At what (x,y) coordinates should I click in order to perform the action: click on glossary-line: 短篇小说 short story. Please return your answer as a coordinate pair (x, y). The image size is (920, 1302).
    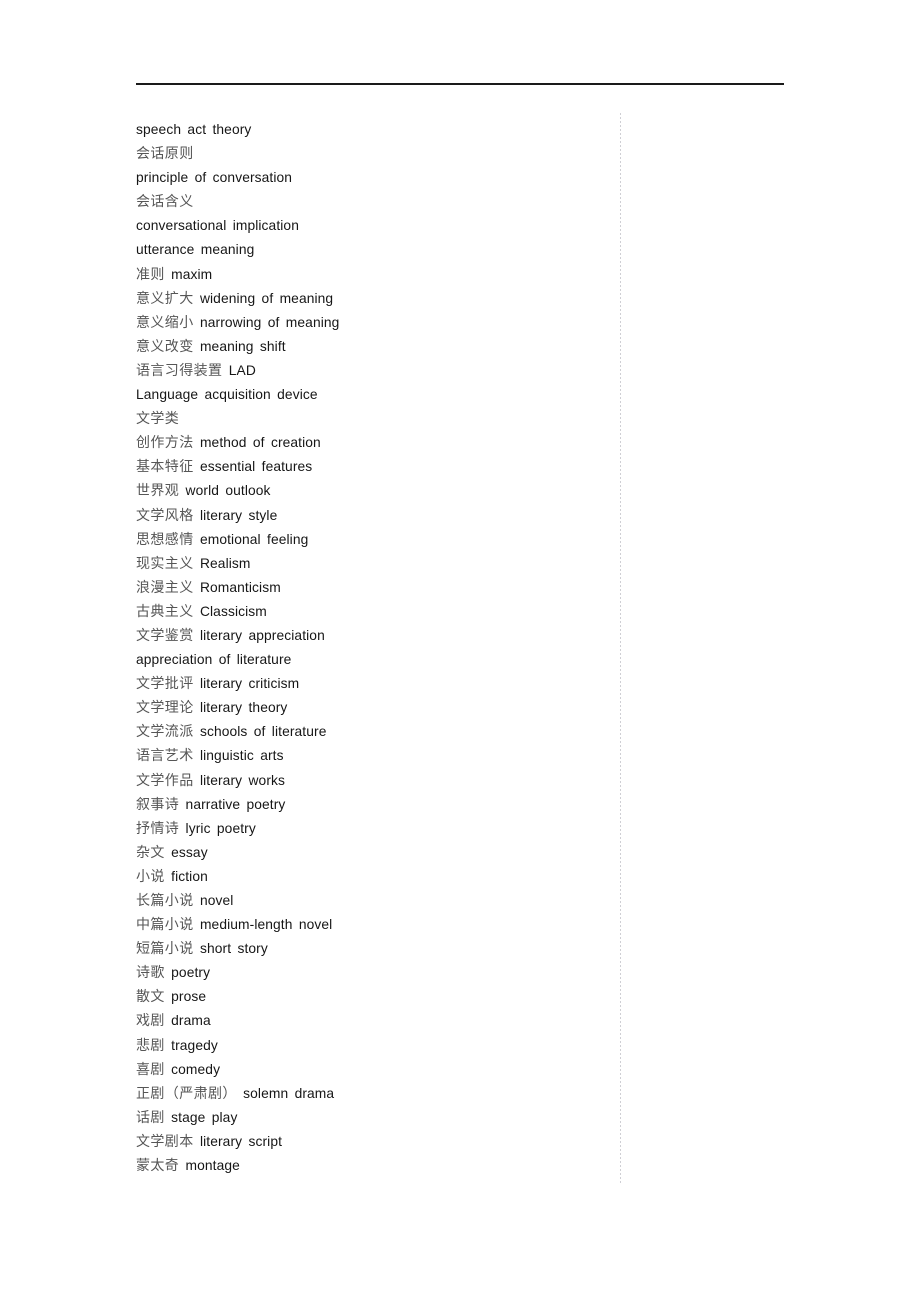
    Looking at the image, I should click on (371, 949).